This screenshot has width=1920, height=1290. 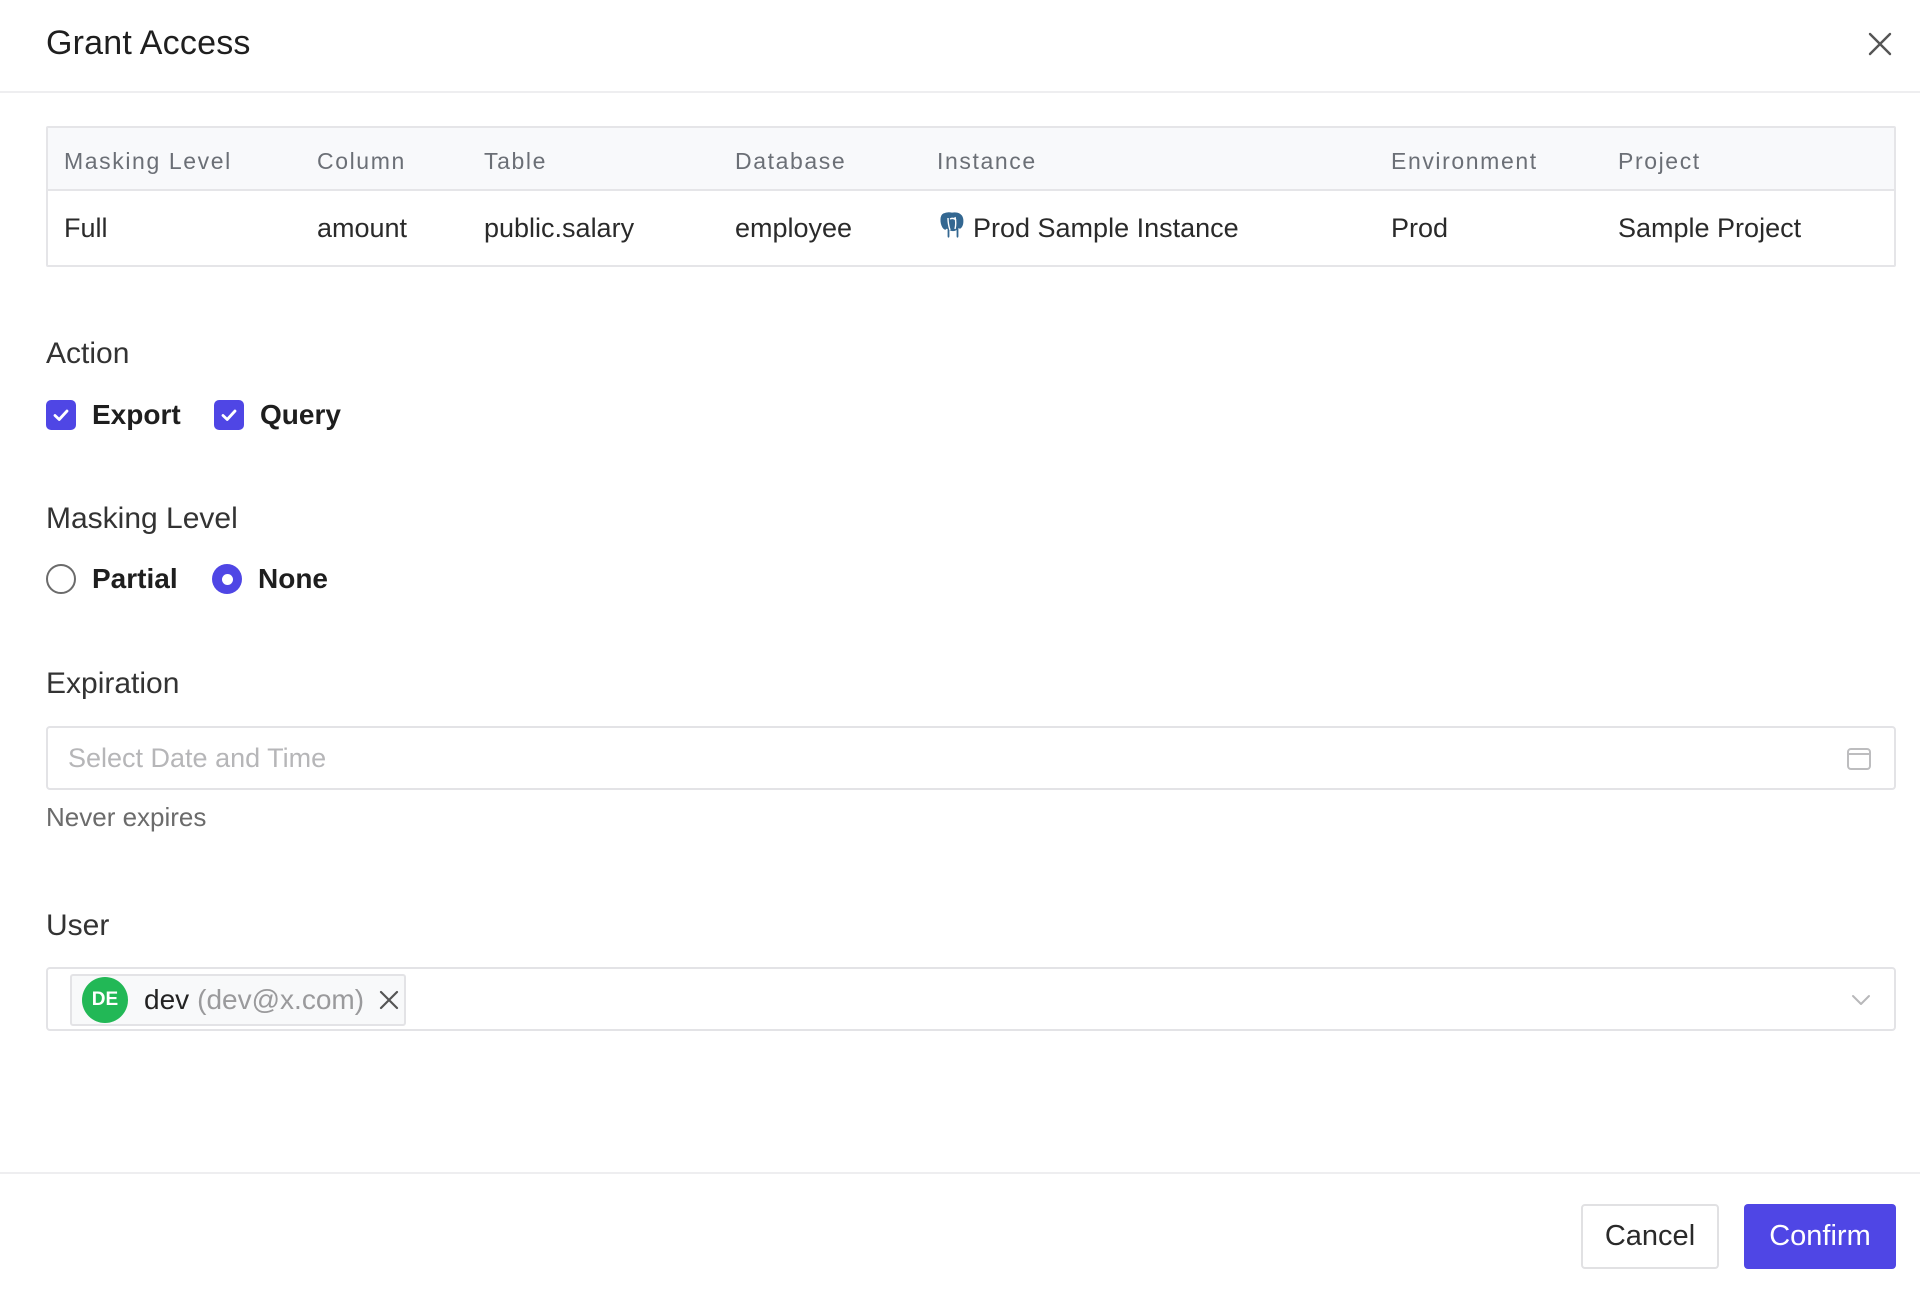 What do you see at coordinates (1650, 1236) in the screenshot?
I see `cancel-button: Cancel` at bounding box center [1650, 1236].